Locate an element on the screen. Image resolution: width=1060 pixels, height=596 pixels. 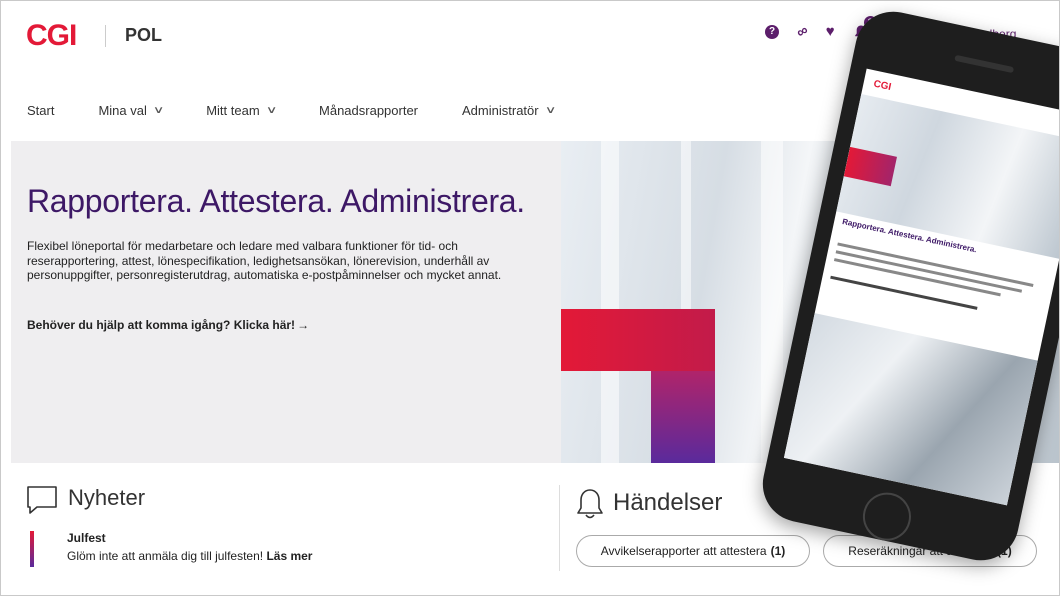
nav-label: Mitt team is located at coordinates (233, 110).